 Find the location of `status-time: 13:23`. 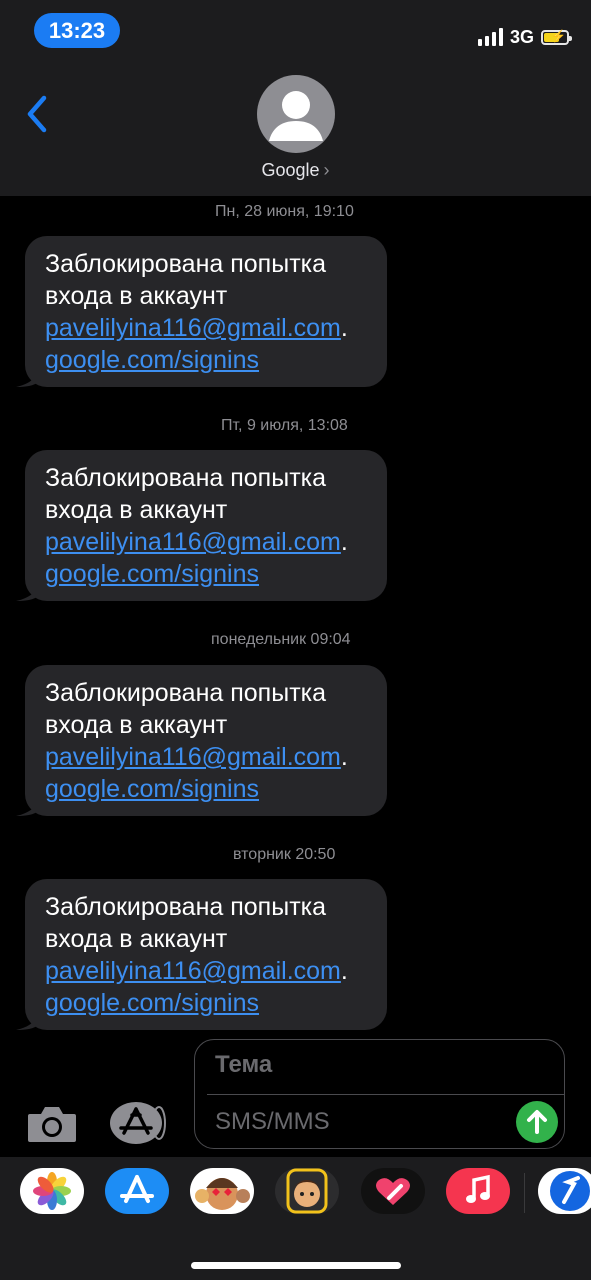

status-time: 13:23 is located at coordinates (77, 30).